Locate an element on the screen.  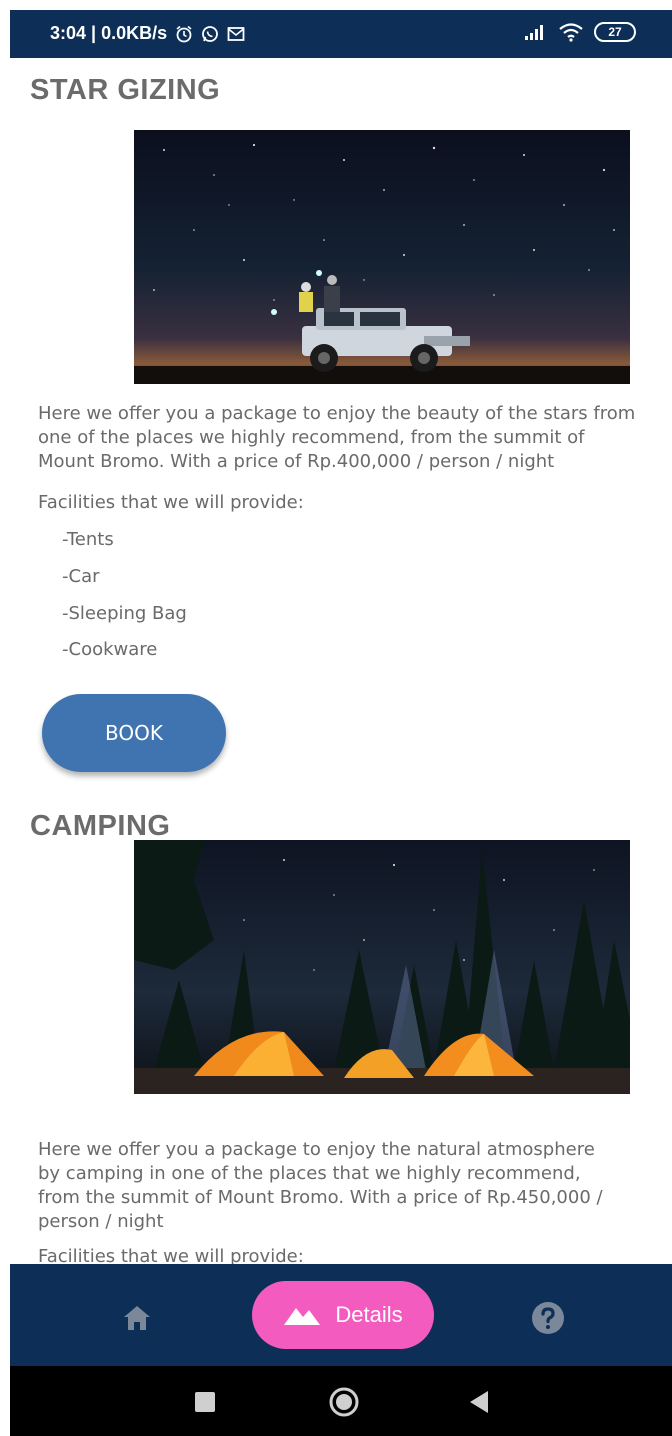
recents-button is located at coordinates (205, 1402).